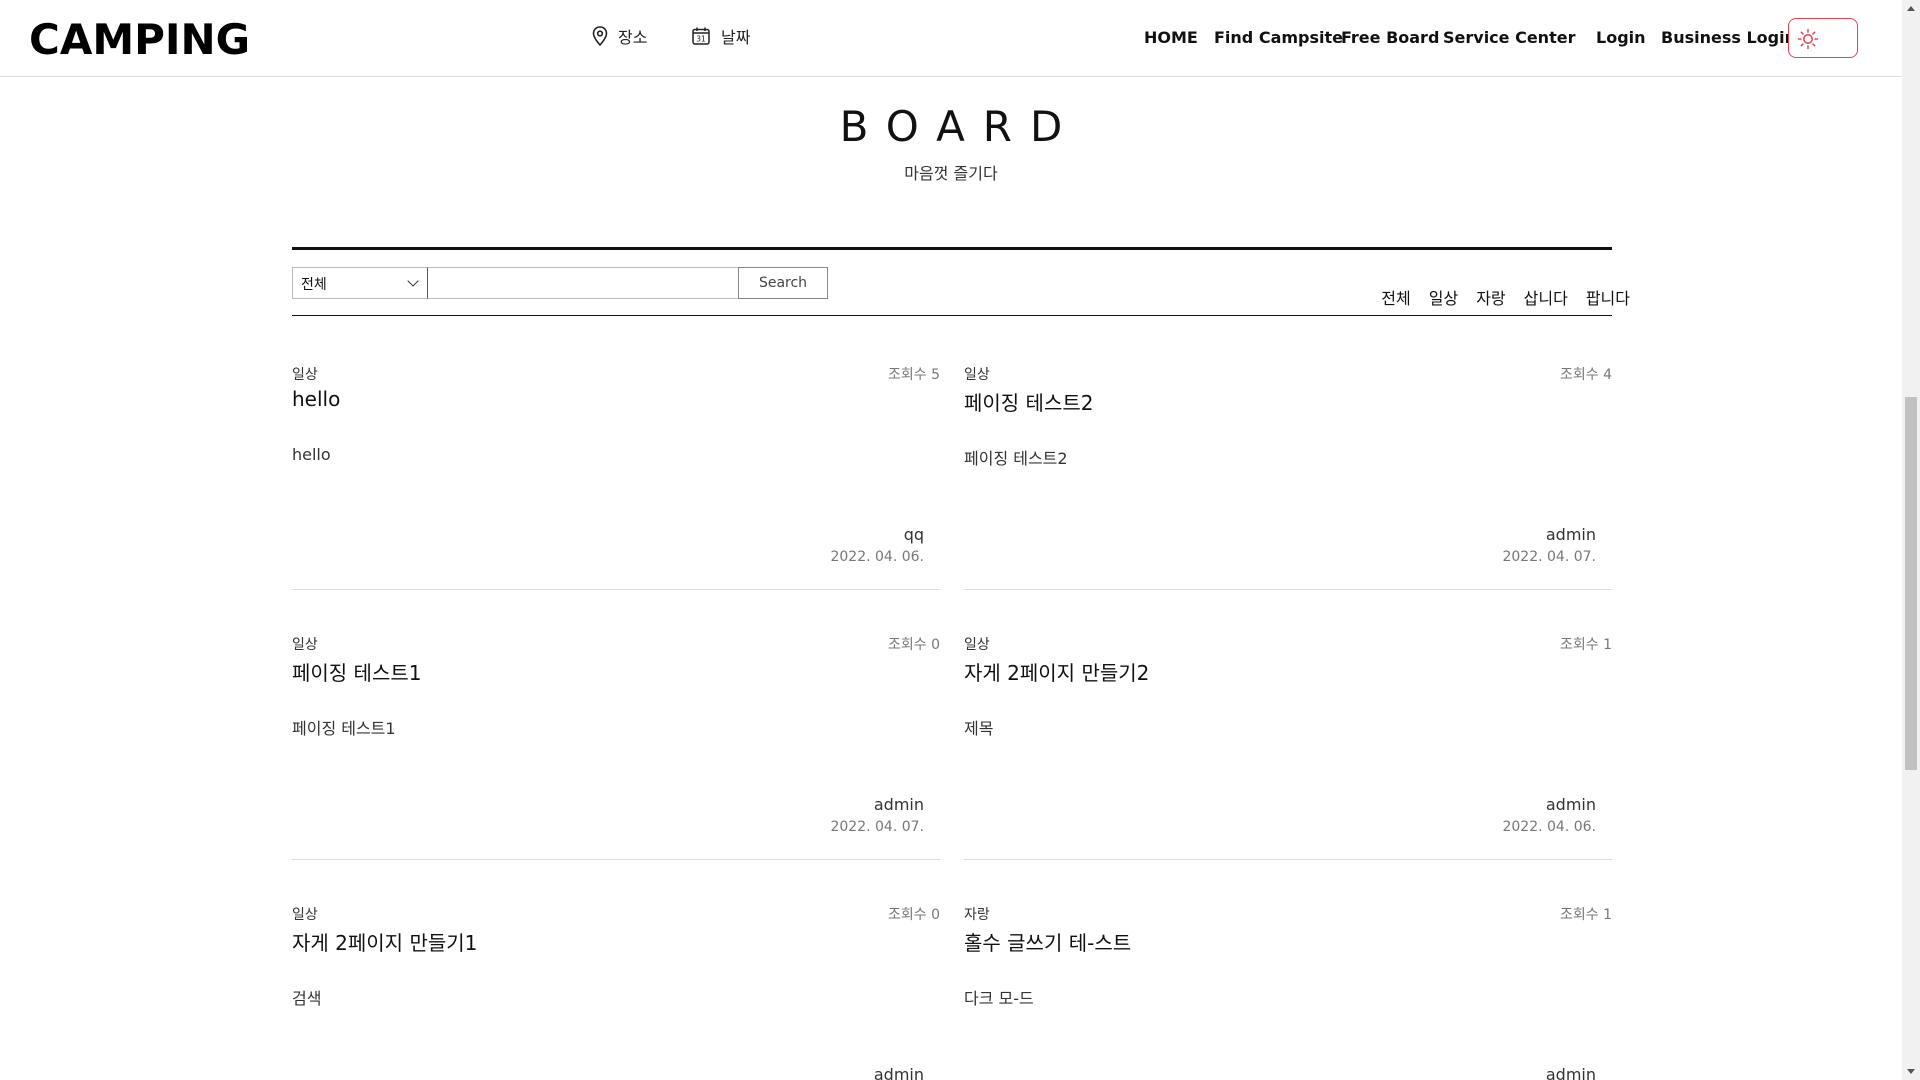 Image resolution: width=1920 pixels, height=1080 pixels. Describe the element at coordinates (1546, 297) in the screenshot. I see `category-buy: 삽니다` at that location.